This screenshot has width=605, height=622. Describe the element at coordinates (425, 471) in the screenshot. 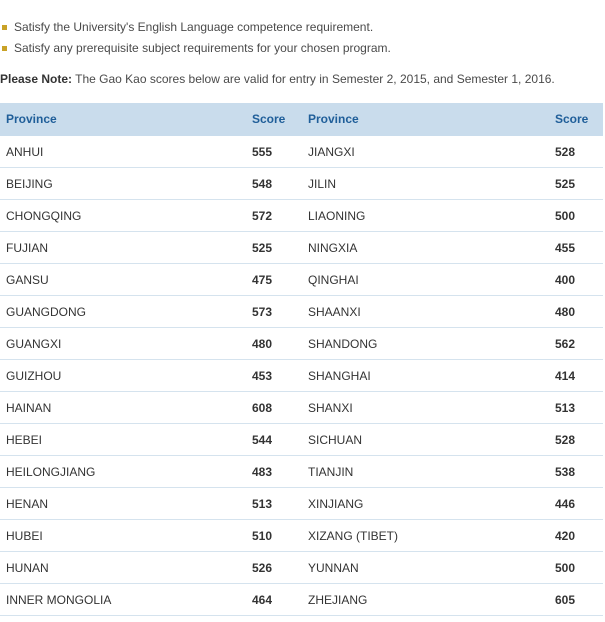

I see `province-cell: TIANJIN` at that location.